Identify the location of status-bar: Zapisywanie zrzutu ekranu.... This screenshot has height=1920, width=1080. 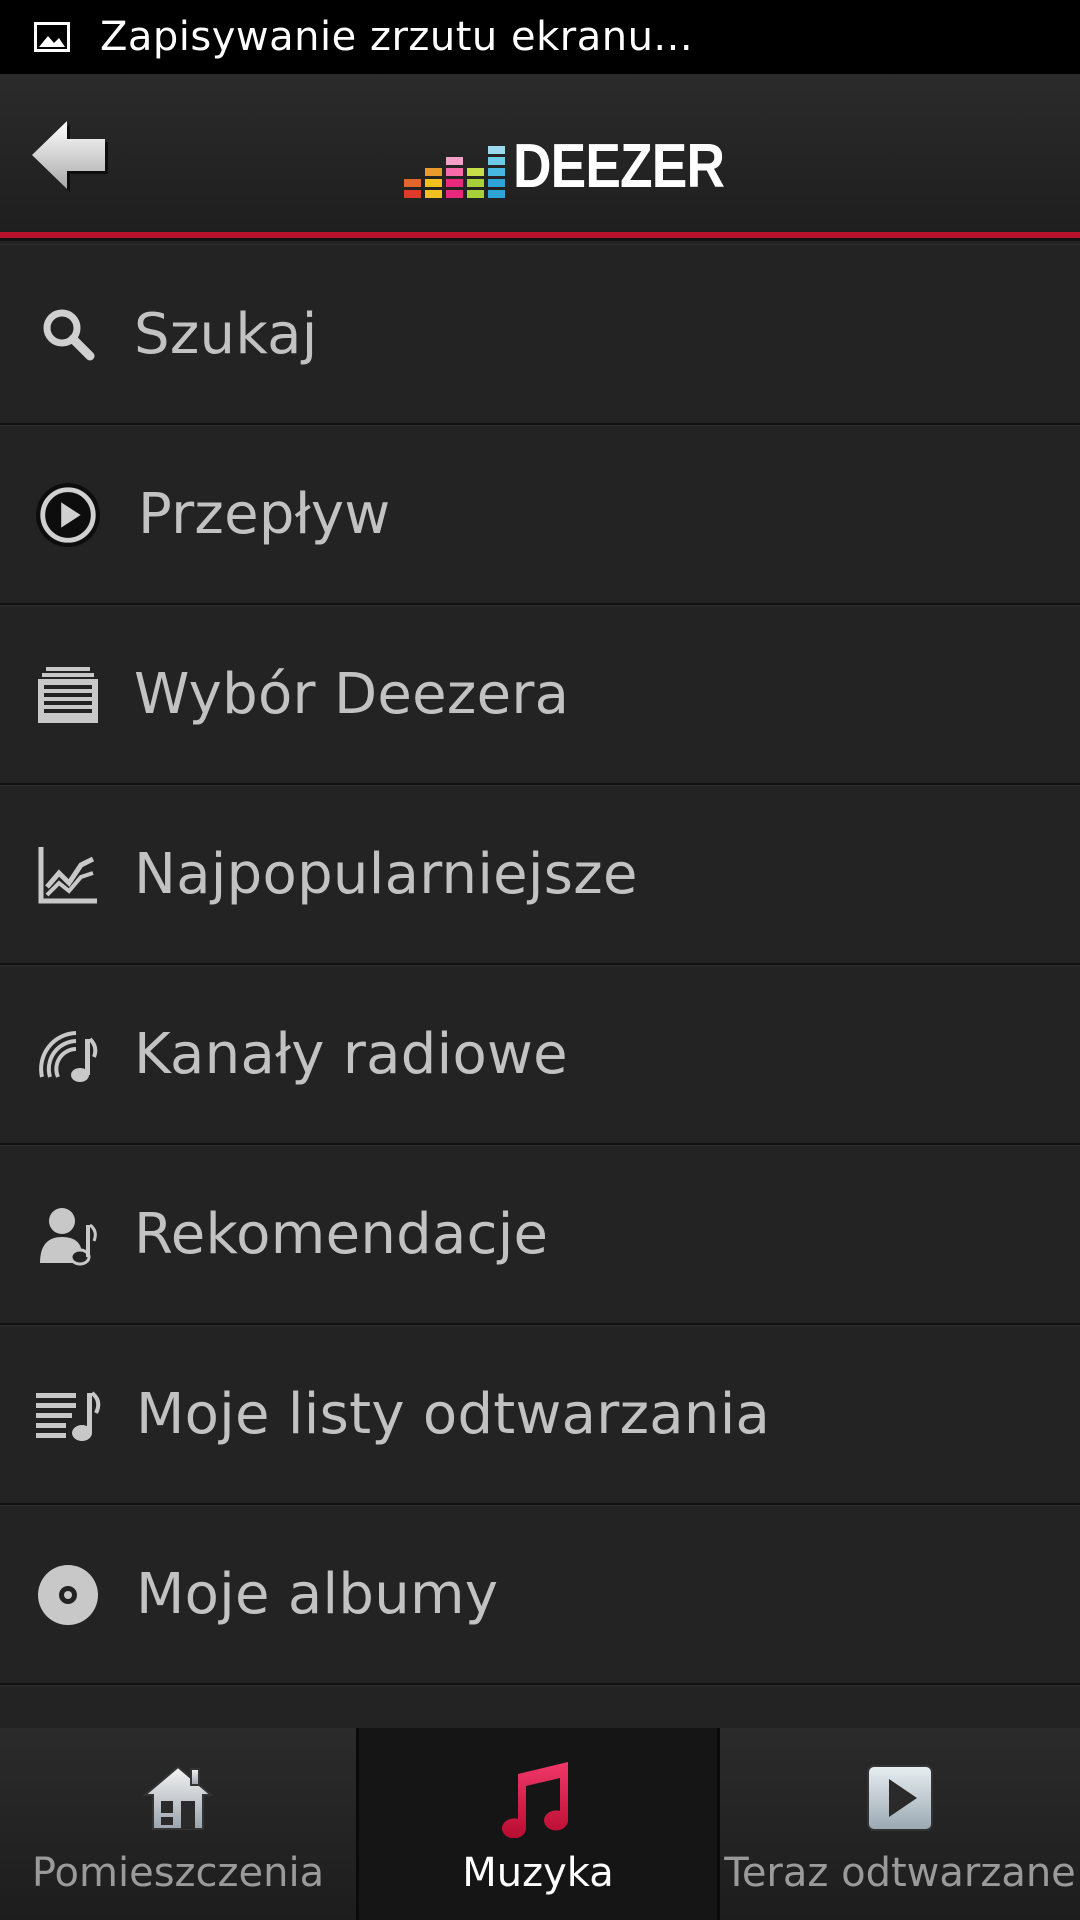
(540, 37).